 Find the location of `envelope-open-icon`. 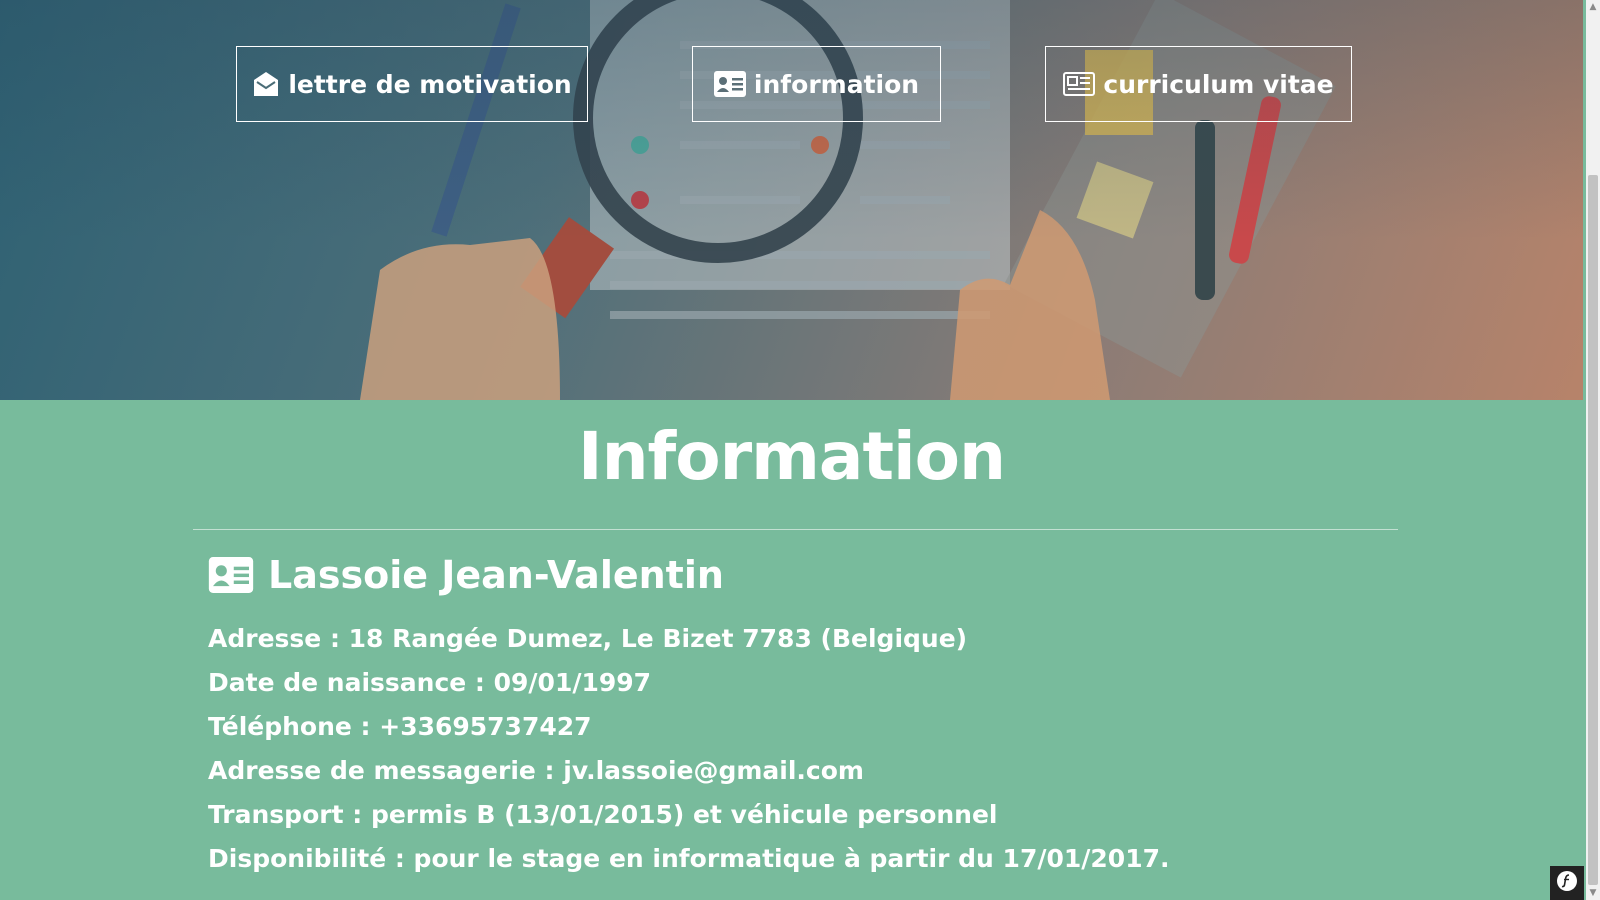

envelope-open-icon is located at coordinates (266, 84).